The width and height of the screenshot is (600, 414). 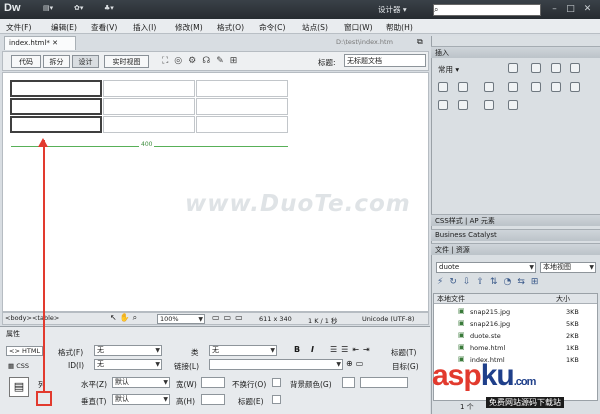 What do you see at coordinates (26, 61) in the screenshot?
I see `code-view-button: 代码` at bounding box center [26, 61].